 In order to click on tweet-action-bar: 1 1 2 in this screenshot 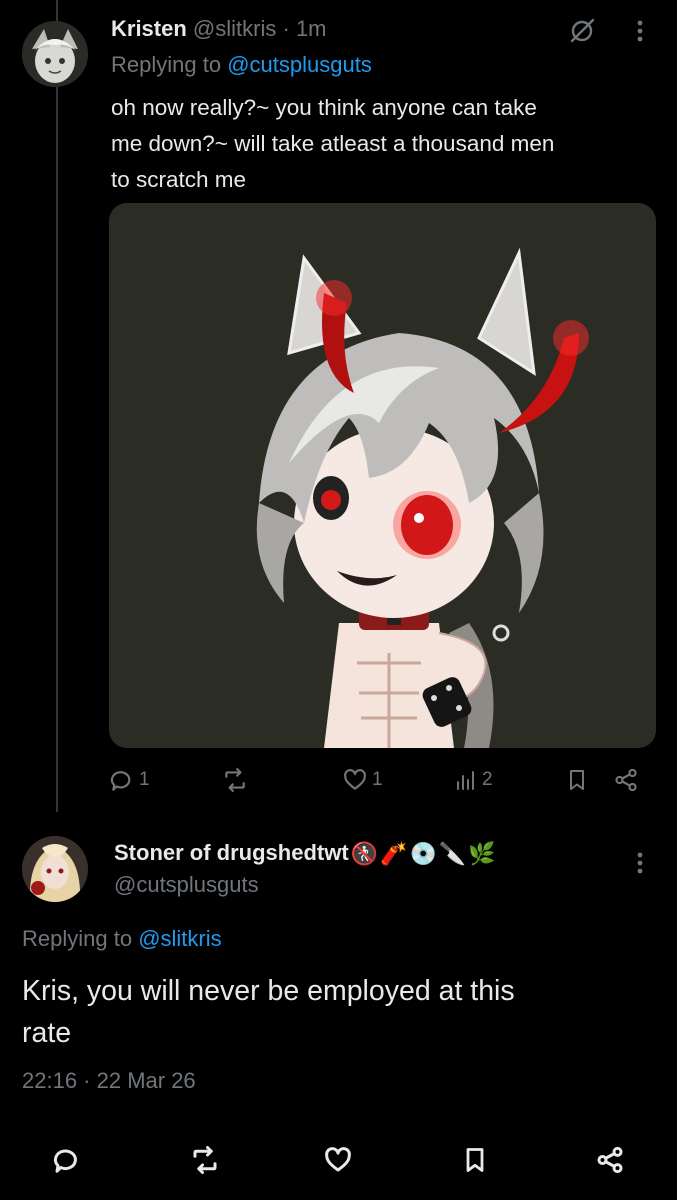, I will do `click(379, 780)`.